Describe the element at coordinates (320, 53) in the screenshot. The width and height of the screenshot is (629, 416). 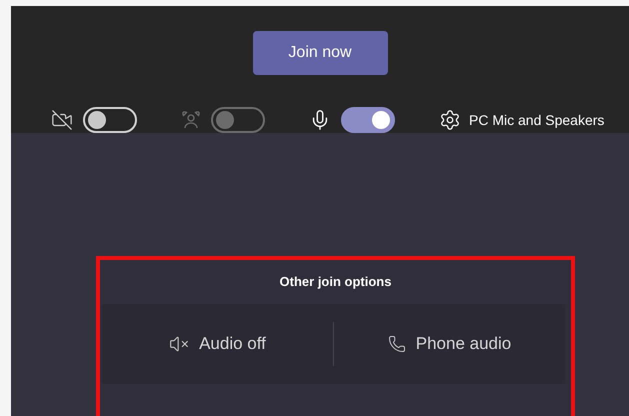
I see `join-button: Join now` at that location.